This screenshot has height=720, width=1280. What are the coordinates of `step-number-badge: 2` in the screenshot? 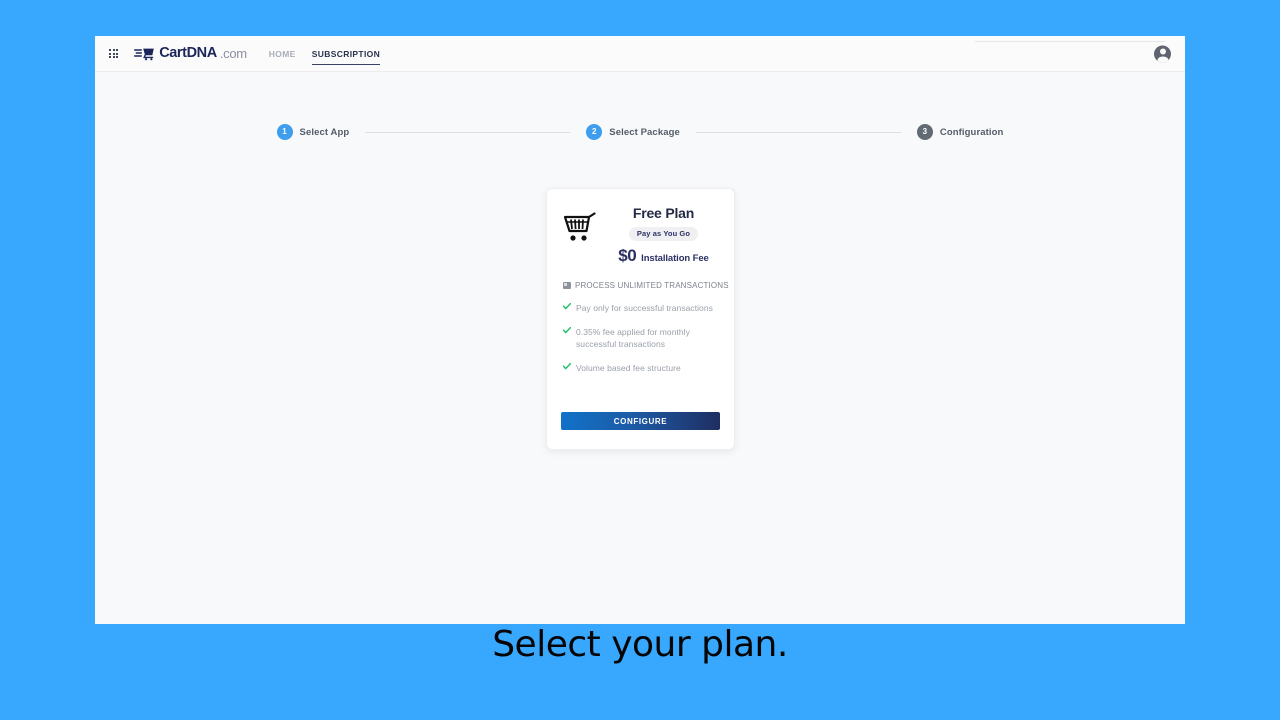 It's located at (594, 132).